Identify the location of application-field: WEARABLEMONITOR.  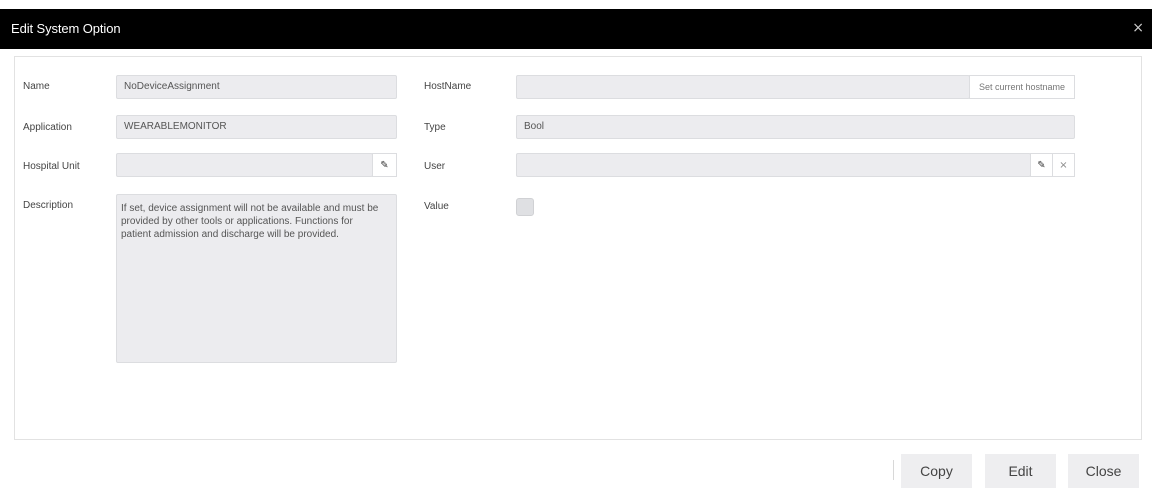
(256, 127).